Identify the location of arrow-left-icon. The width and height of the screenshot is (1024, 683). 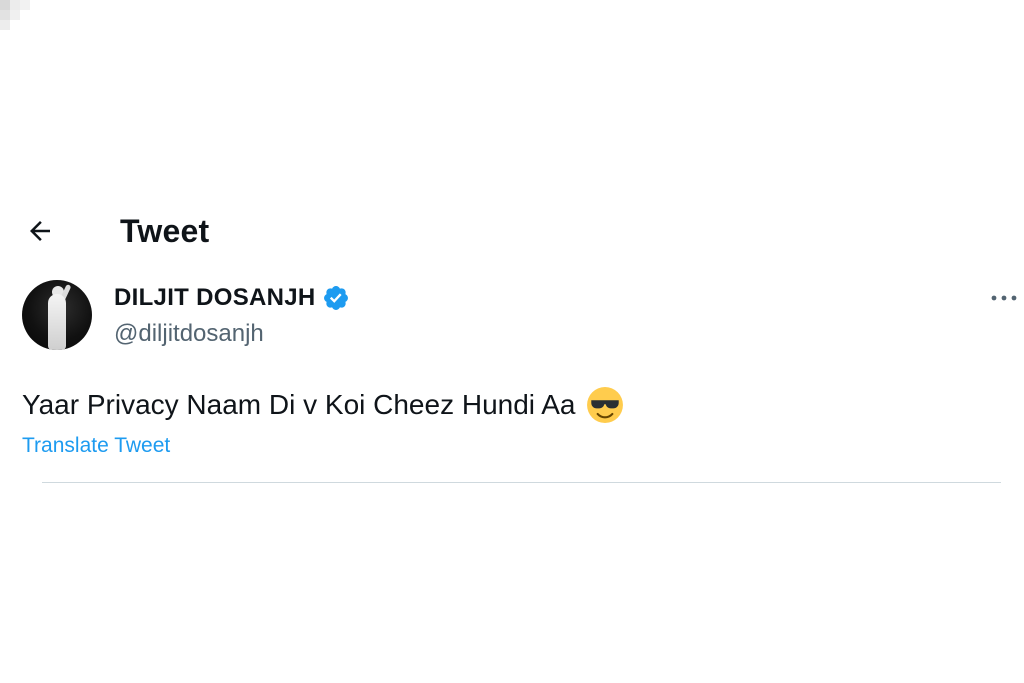
(40, 231).